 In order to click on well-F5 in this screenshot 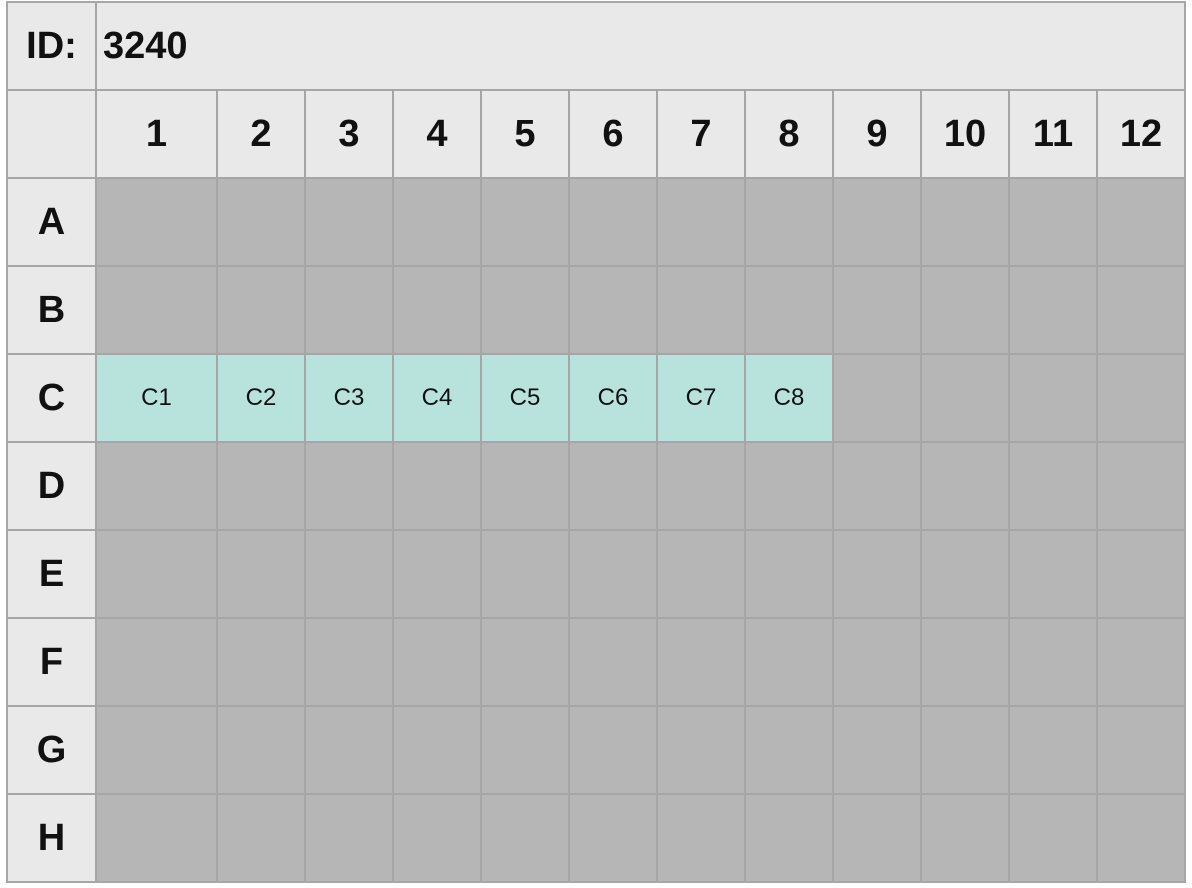, I will do `click(525, 662)`.